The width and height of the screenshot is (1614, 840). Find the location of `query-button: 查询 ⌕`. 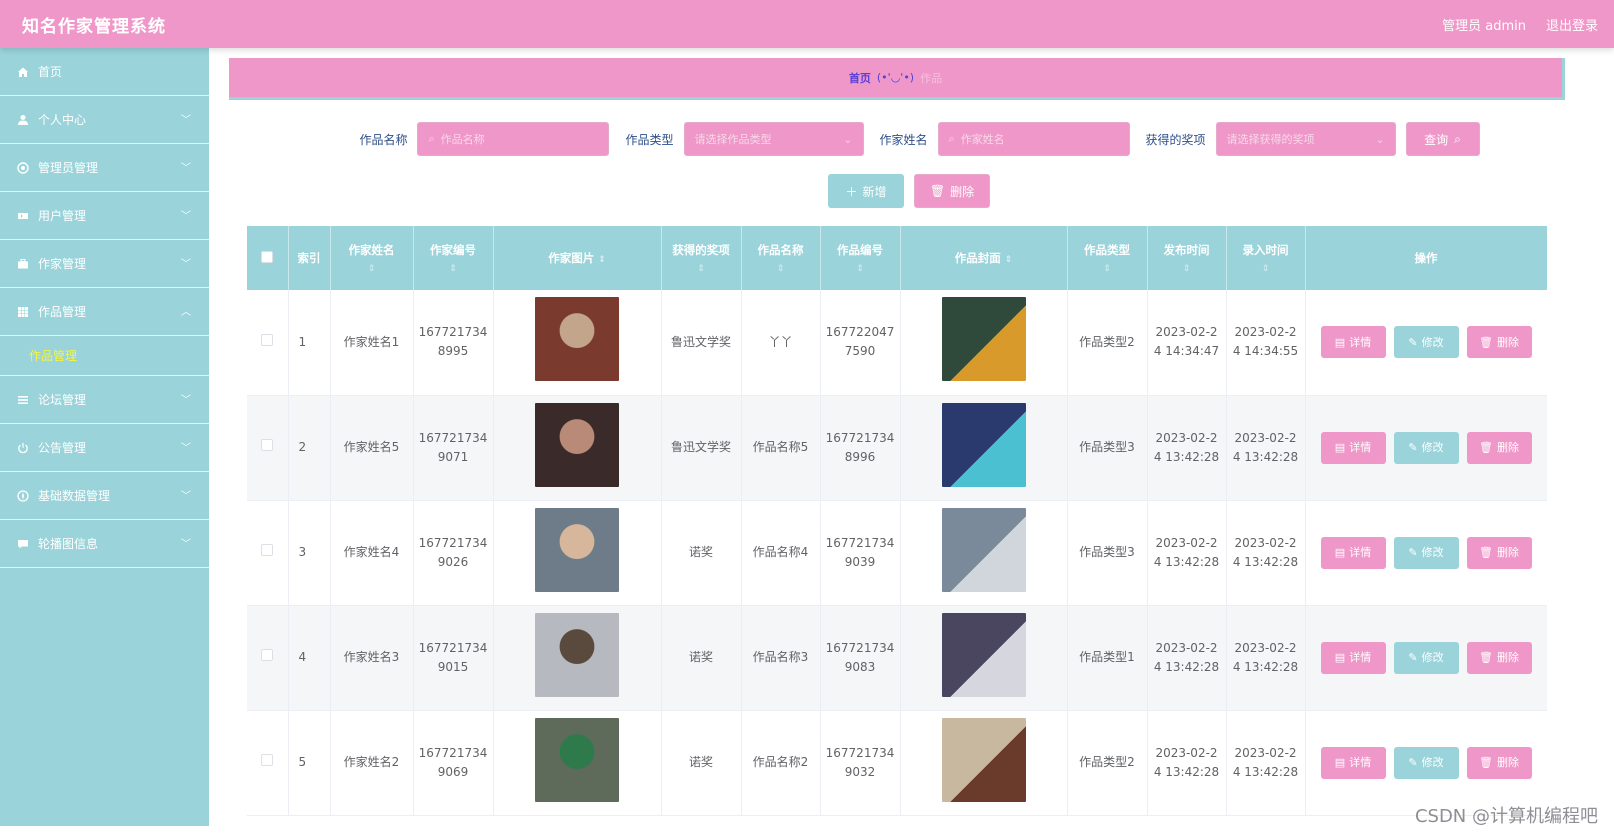

query-button: 查询 ⌕ is located at coordinates (1442, 139).